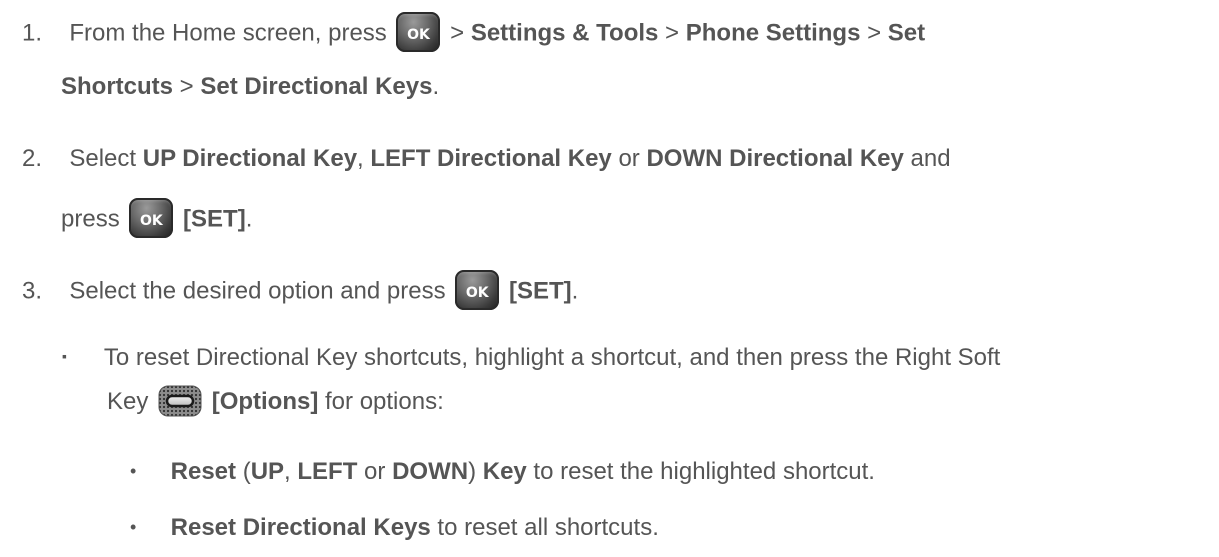 Image resolution: width=1219 pixels, height=557 pixels. Describe the element at coordinates (250, 158) in the screenshot. I see `option-up-key: UP Directional Key` at that location.